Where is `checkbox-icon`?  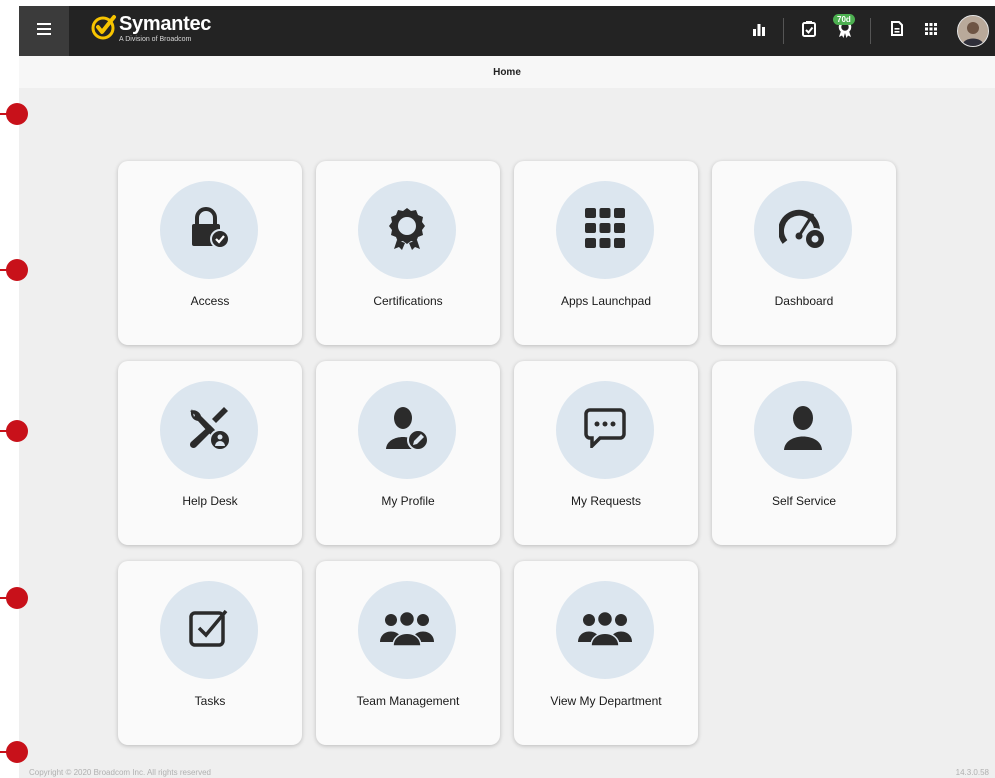
checkbox-icon is located at coordinates (209, 630).